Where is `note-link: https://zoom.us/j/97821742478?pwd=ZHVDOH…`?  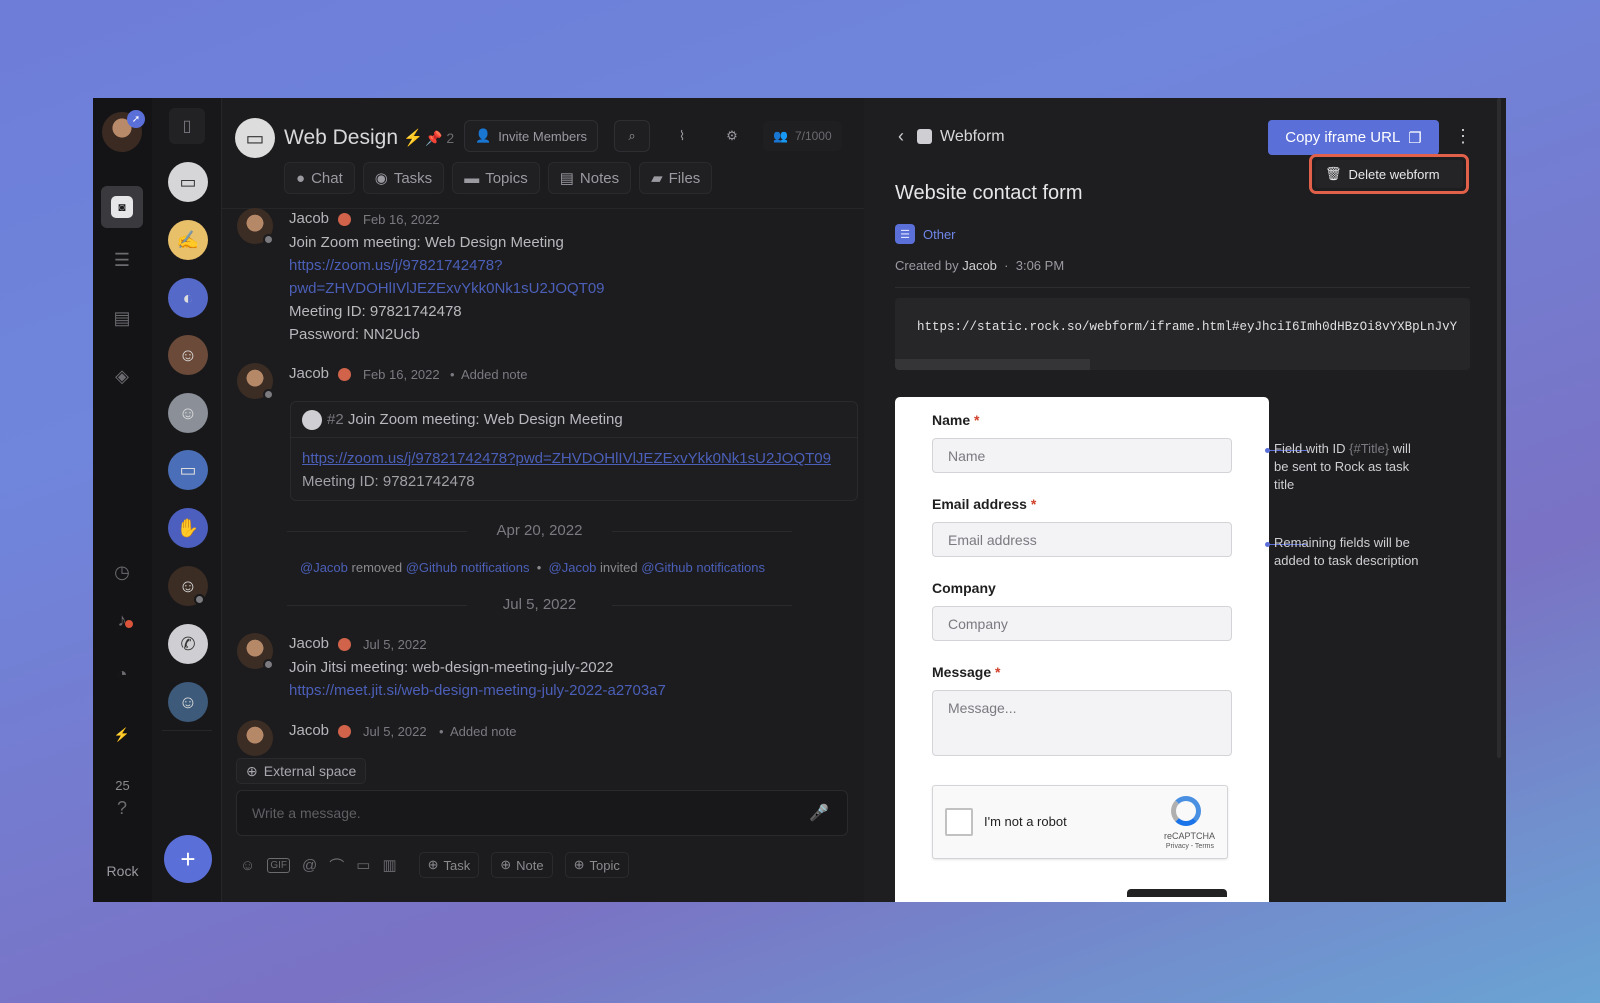
note-link: https://zoom.us/j/97821742478?pwd=ZHVDOH… is located at coordinates (566, 458).